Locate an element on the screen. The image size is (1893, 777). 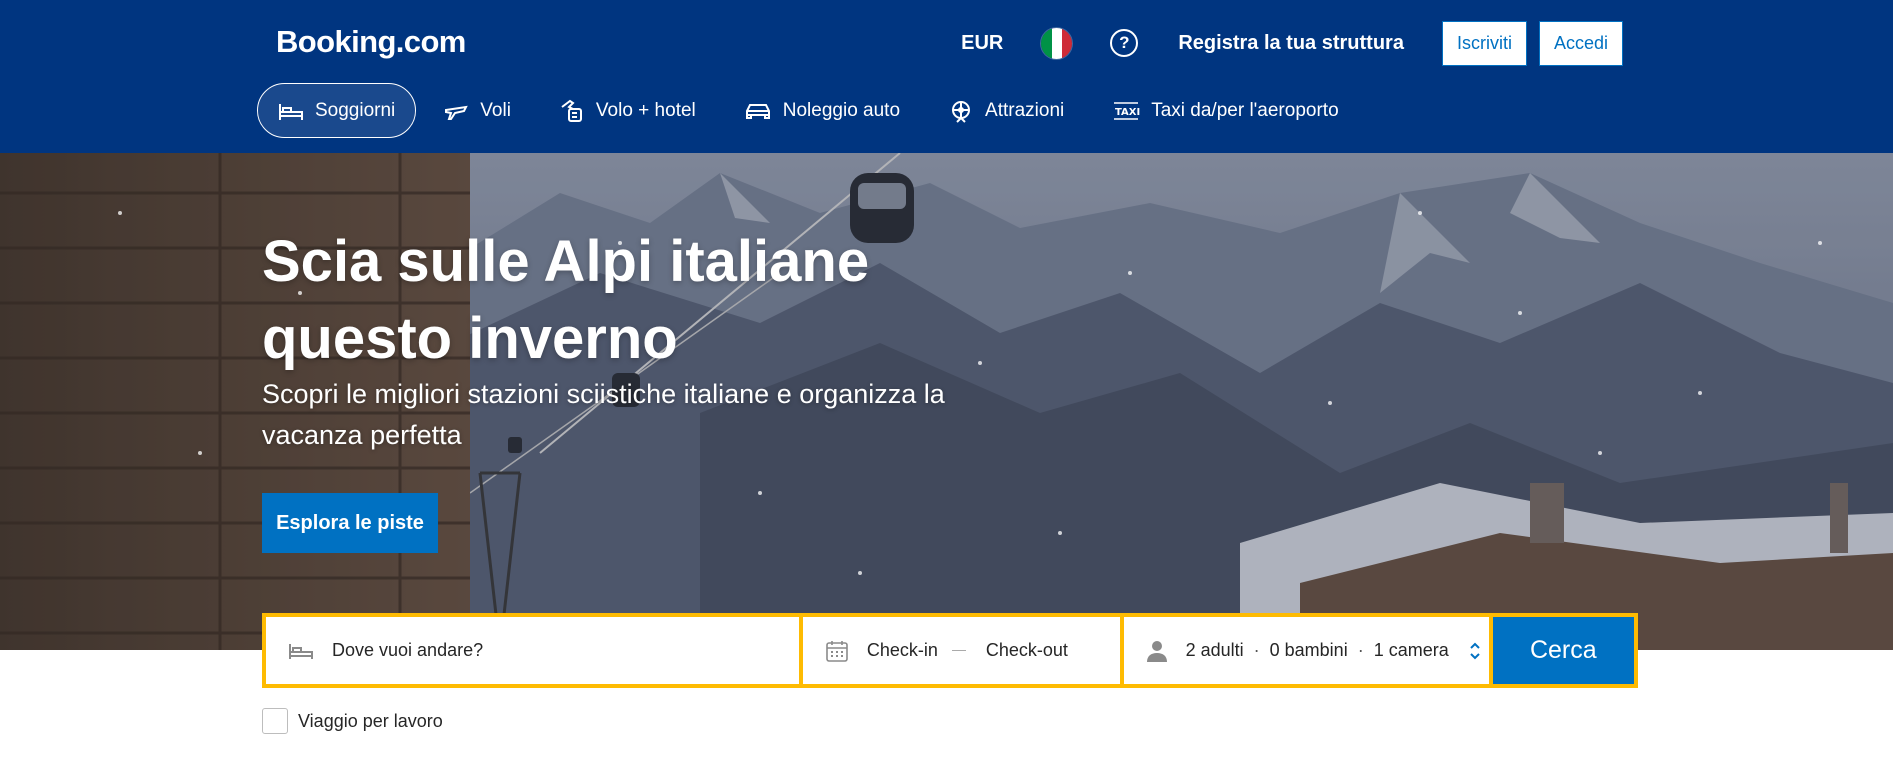
date-separator is located at coordinates (958, 650).